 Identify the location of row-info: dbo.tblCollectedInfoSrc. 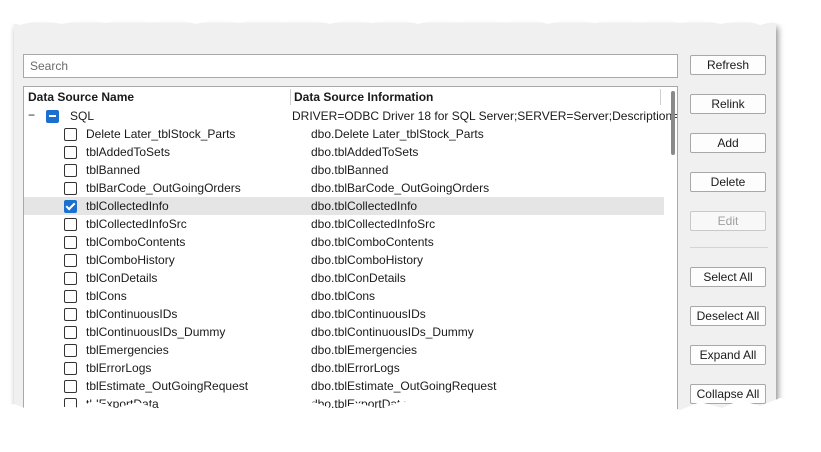
(373, 224).